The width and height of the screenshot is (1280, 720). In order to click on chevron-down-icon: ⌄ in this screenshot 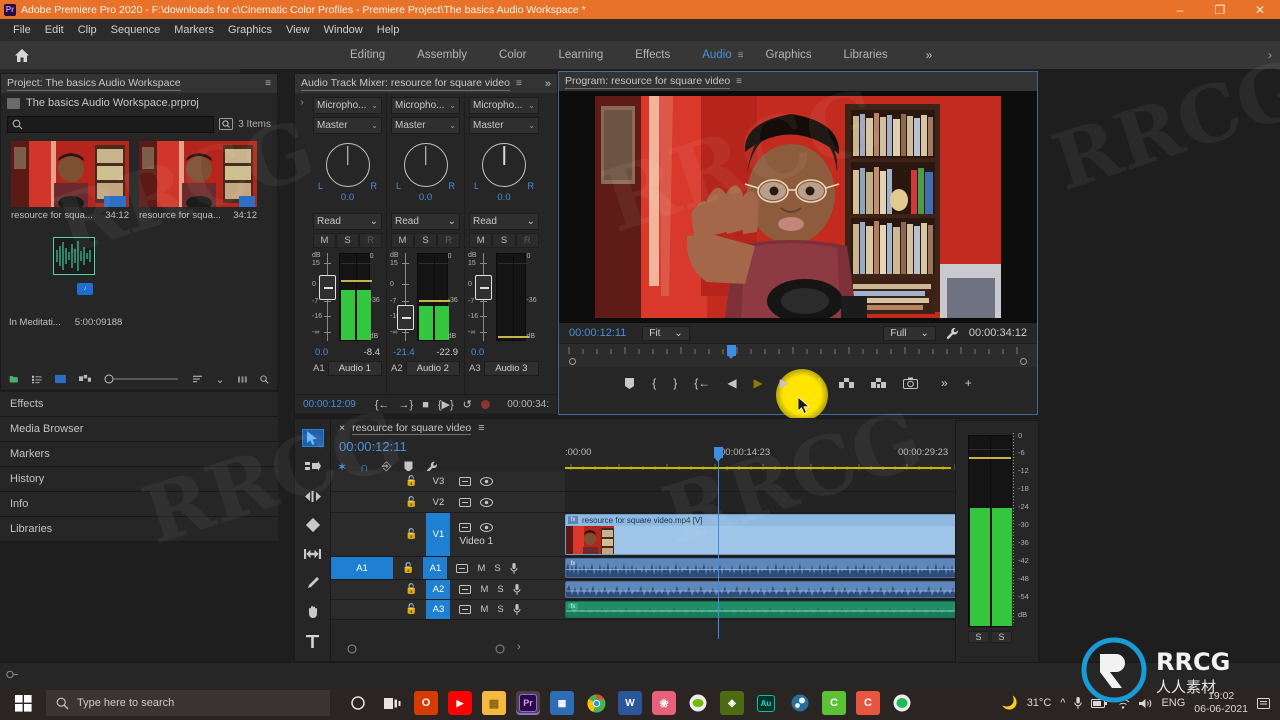, I will do `click(219, 379)`.